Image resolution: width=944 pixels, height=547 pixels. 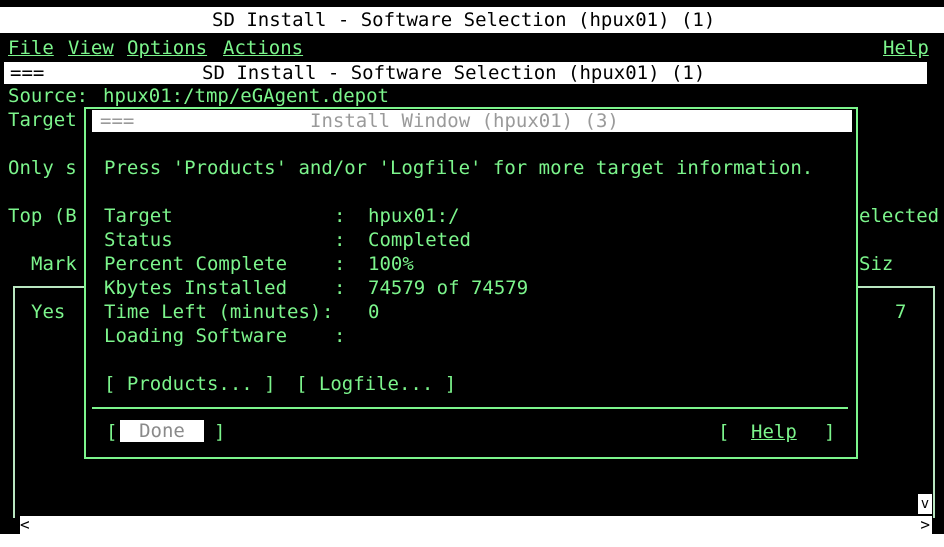 What do you see at coordinates (830, 432) in the screenshot?
I see `help-bracket-close: ]` at bounding box center [830, 432].